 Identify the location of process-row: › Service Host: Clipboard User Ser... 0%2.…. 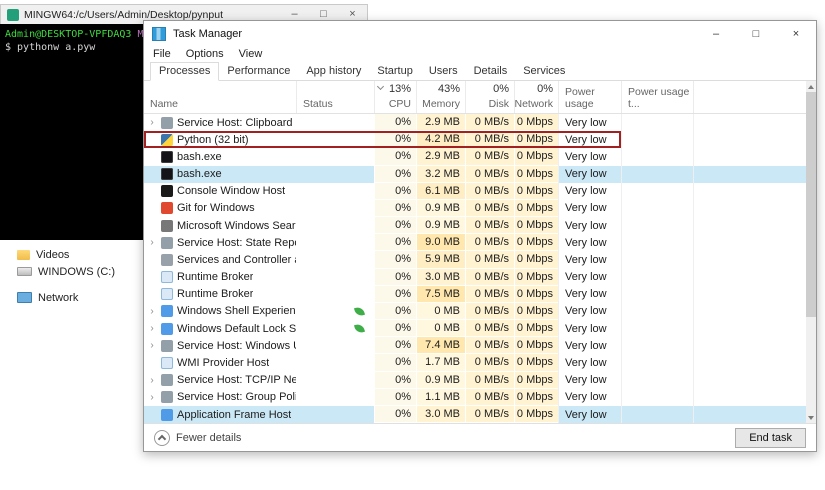
(475, 123).